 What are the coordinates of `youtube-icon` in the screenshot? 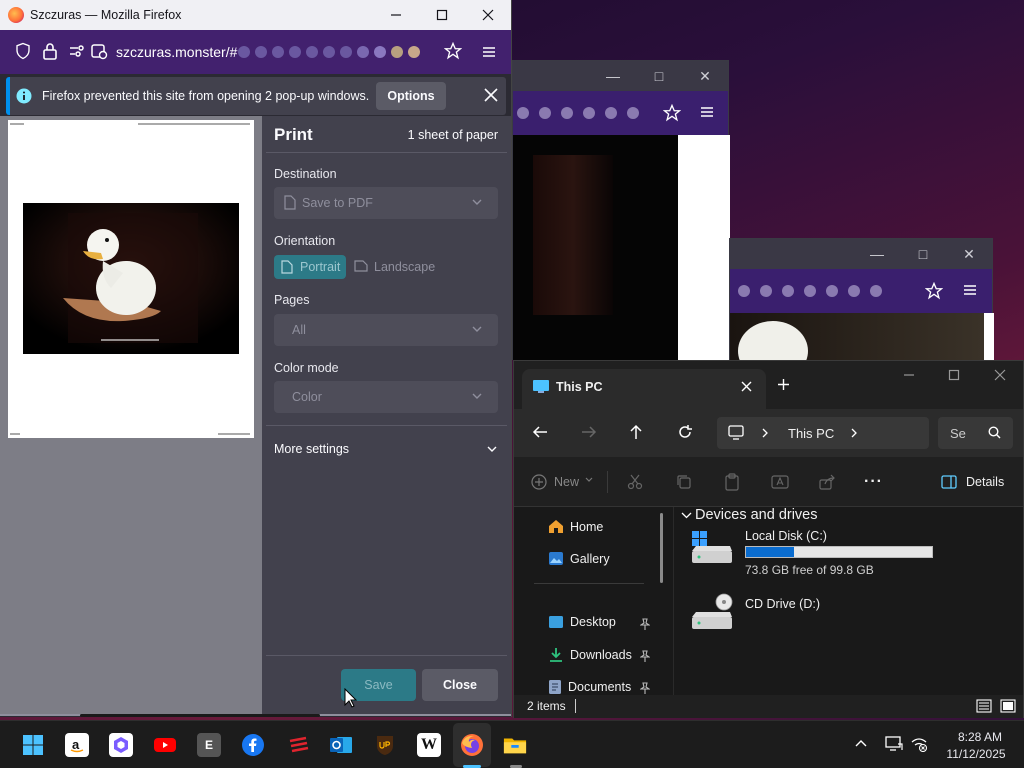 It's located at (165, 745).